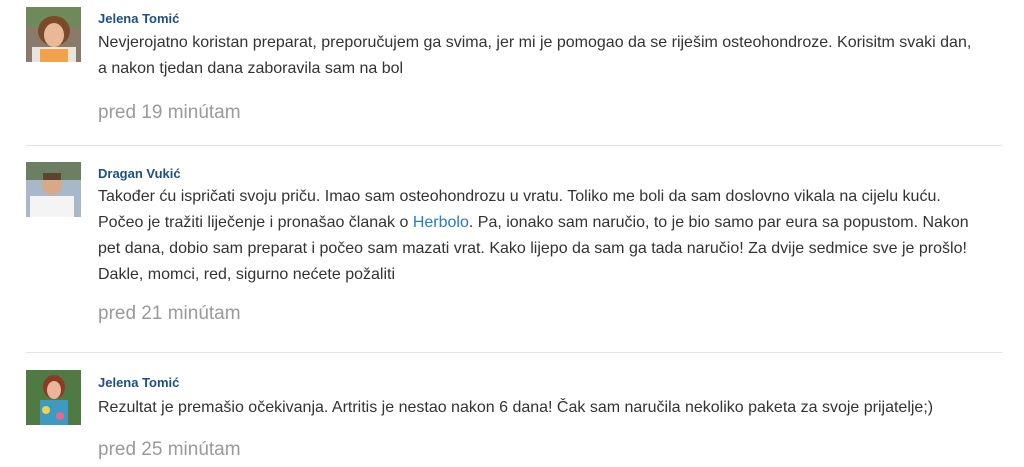 Image resolution: width=1024 pixels, height=467 pixels. What do you see at coordinates (169, 449) in the screenshot?
I see `comment-time: pred 25 minútam` at bounding box center [169, 449].